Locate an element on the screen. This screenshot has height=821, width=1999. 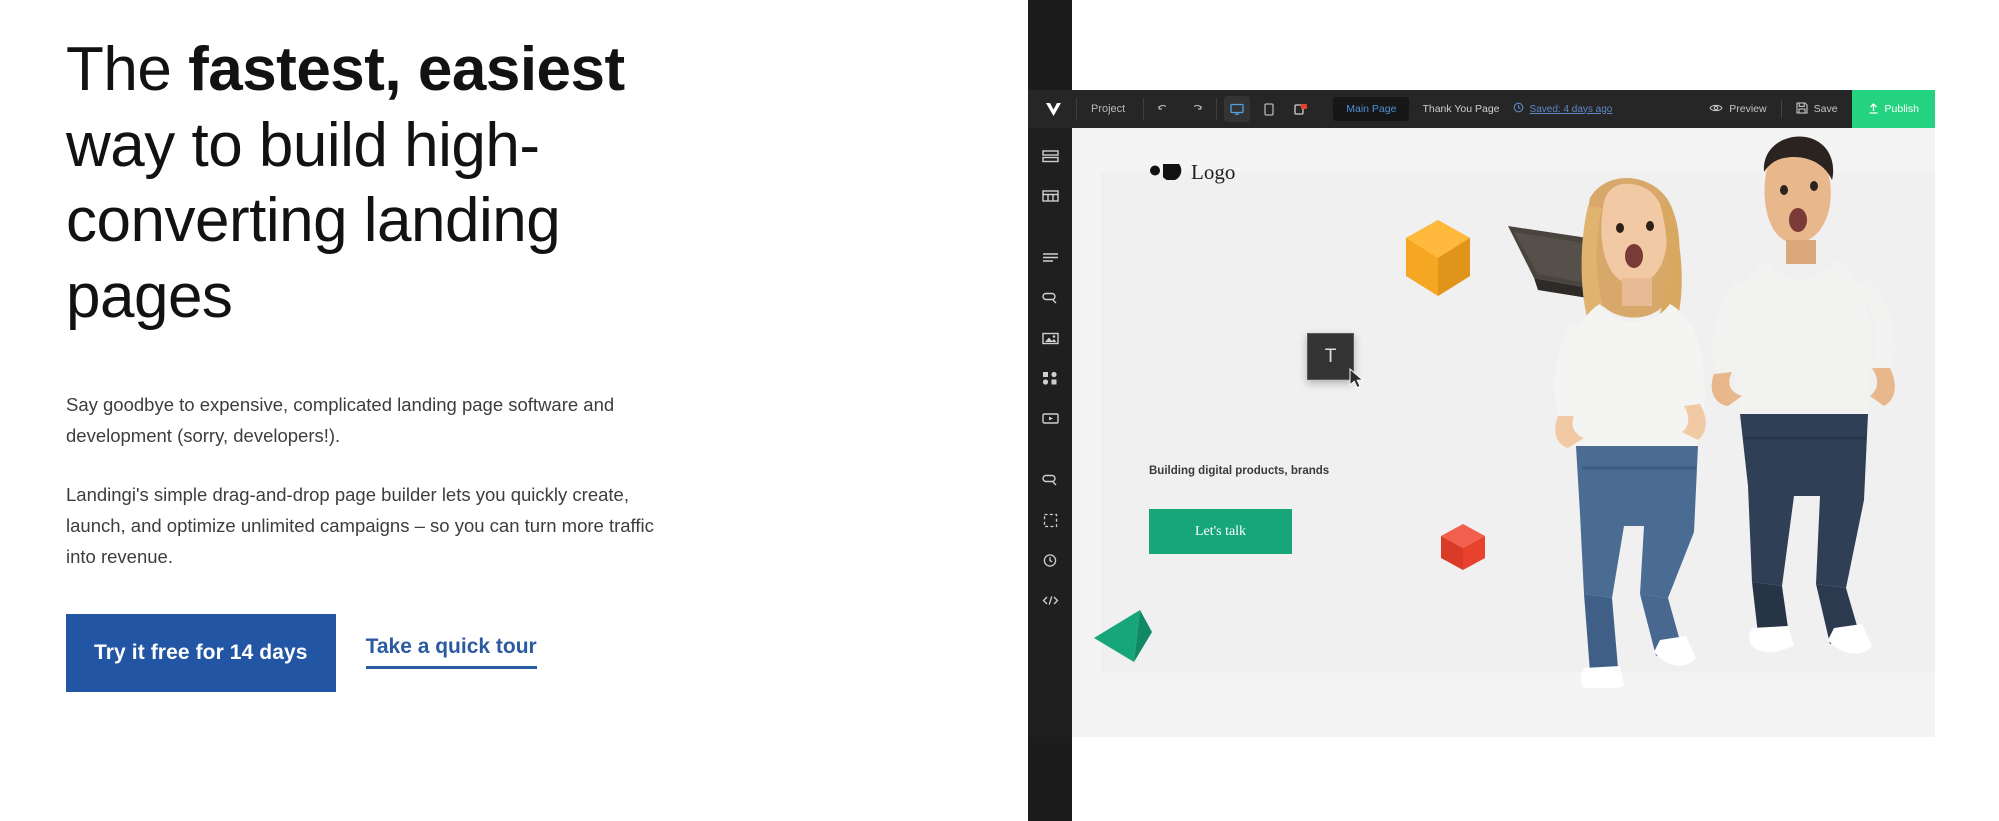
publish-button: Publish is located at coordinates (1893, 109).